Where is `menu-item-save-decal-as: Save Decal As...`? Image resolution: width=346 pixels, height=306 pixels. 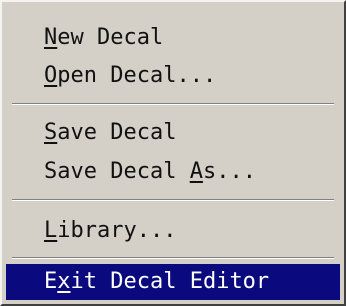 menu-item-save-decal-as: Save Decal As... is located at coordinates (173, 172).